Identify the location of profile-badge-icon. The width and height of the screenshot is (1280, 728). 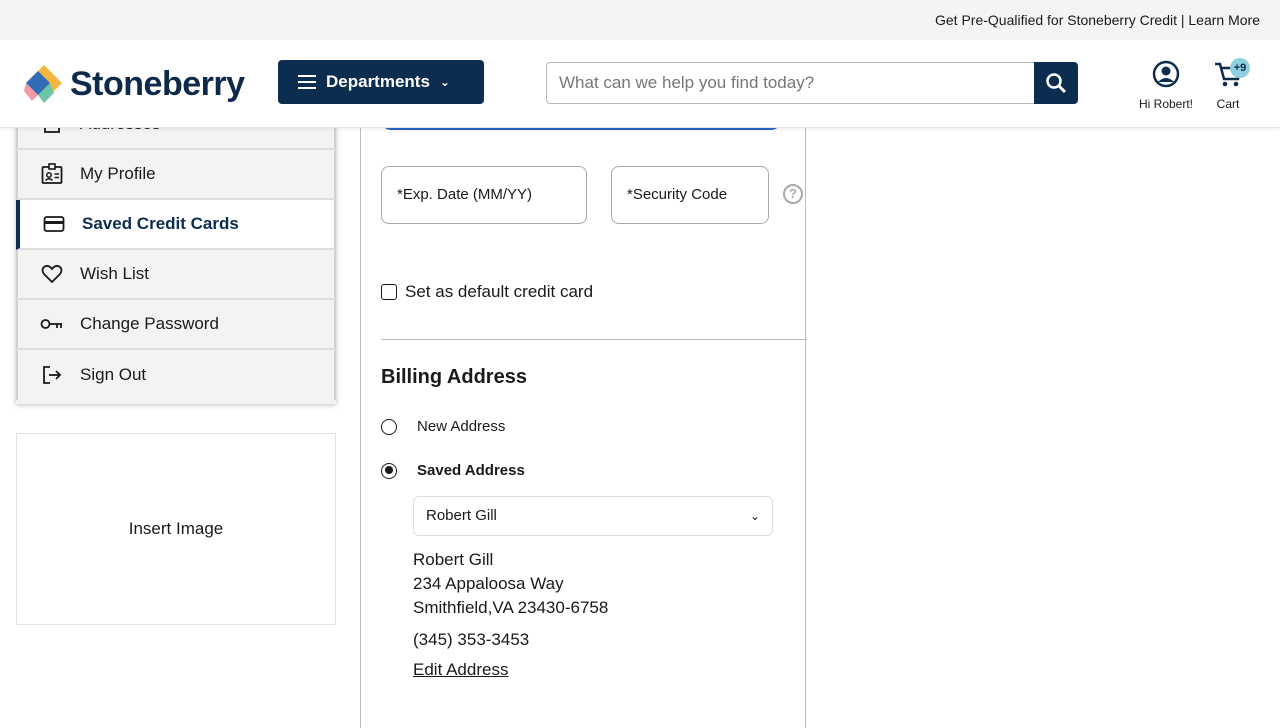
(52, 174).